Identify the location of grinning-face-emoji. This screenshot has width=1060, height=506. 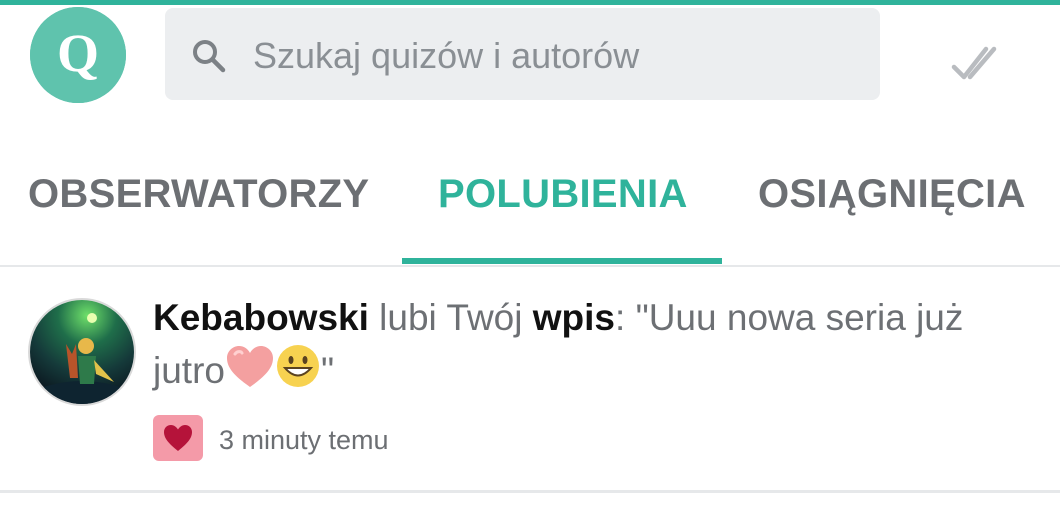
(298, 372).